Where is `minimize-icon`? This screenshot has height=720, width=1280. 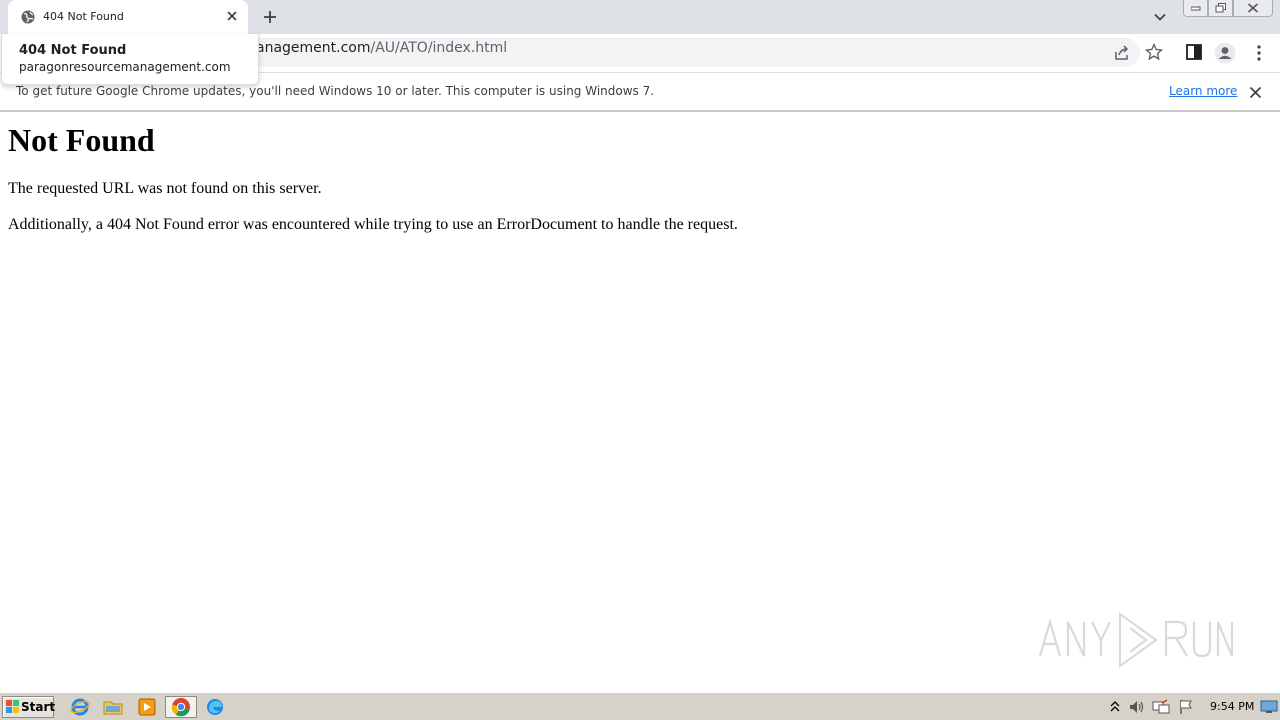 minimize-icon is located at coordinates (1195, 8).